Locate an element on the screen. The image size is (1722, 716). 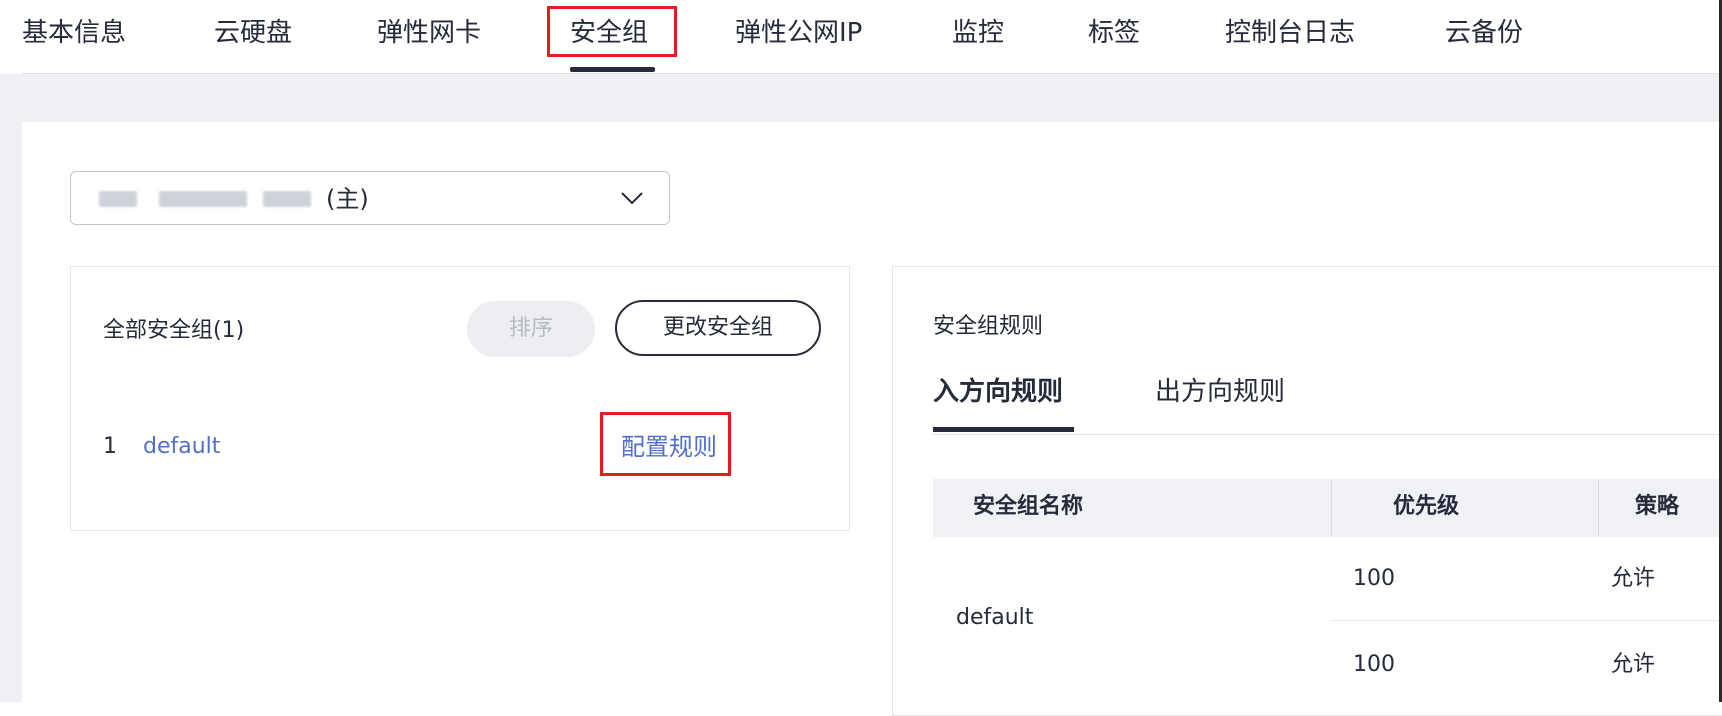
tab-elastic-nic: 弹性网卡 is located at coordinates (429, 33).